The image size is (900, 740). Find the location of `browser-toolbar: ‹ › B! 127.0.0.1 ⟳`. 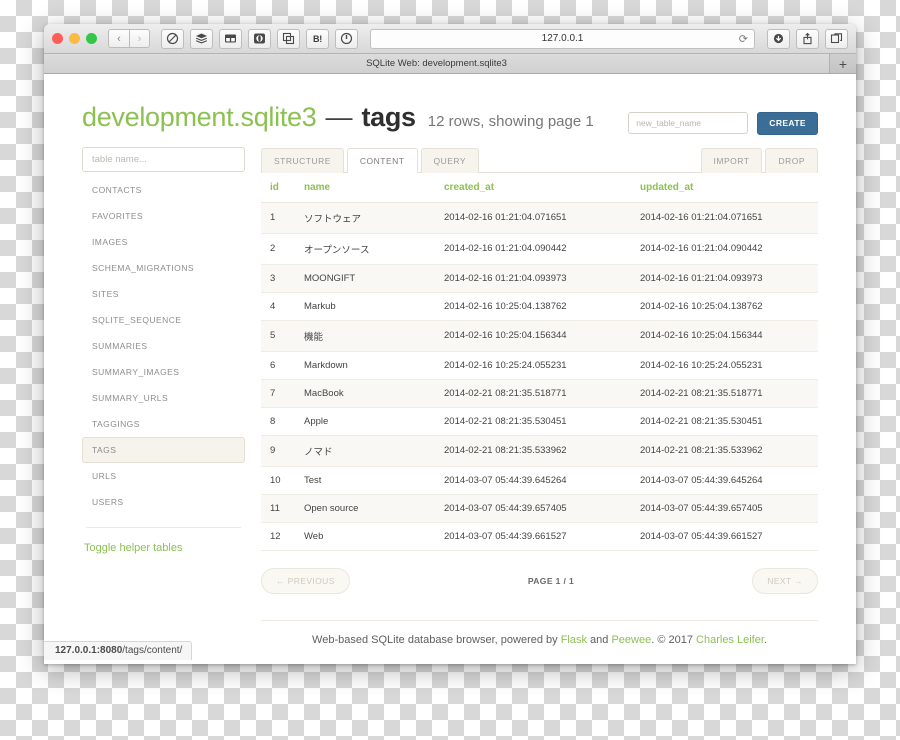

browser-toolbar: ‹ › B! 127.0.0.1 ⟳ is located at coordinates (450, 39).